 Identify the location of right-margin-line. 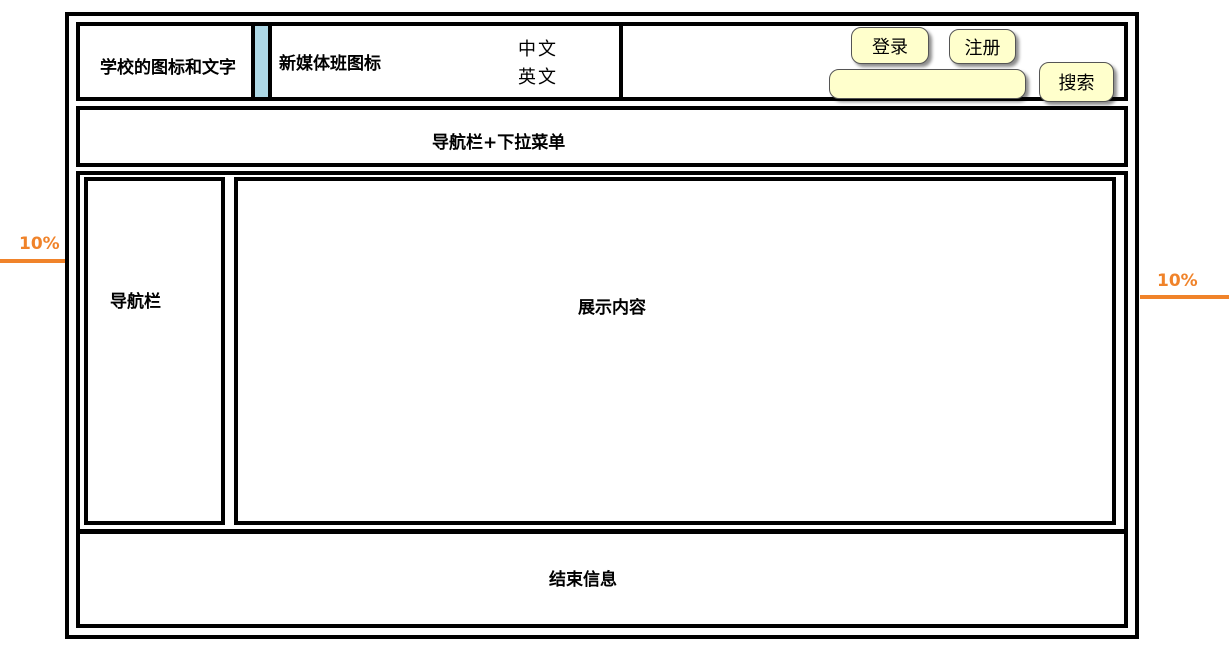
(1184, 297).